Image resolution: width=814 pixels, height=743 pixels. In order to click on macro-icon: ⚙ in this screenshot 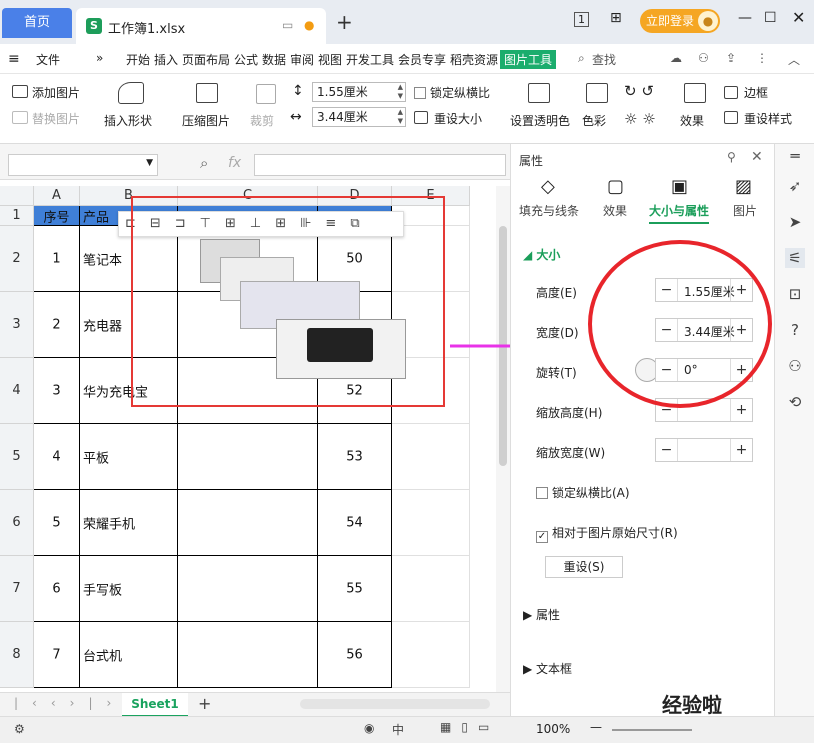, I will do `click(19, 729)`.